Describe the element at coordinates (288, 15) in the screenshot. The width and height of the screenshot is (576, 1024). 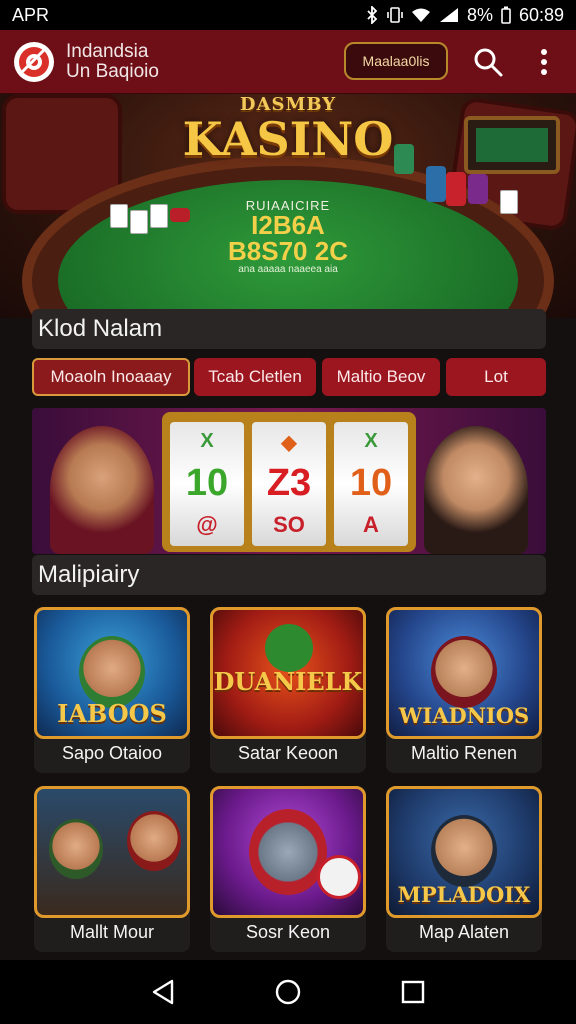
I see `status-bar: APR 8% 60:89` at that location.